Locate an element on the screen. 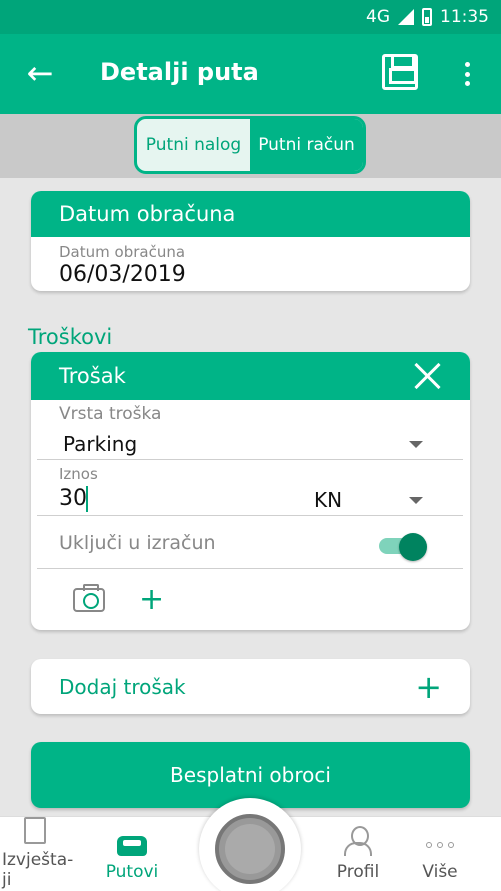 The height and width of the screenshot is (891, 501). close-icon is located at coordinates (427, 376).